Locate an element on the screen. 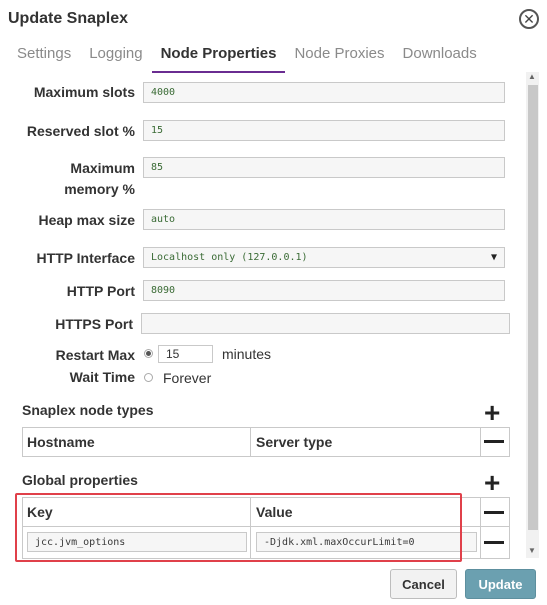 The image size is (547, 605). update-button: Update is located at coordinates (500, 584).